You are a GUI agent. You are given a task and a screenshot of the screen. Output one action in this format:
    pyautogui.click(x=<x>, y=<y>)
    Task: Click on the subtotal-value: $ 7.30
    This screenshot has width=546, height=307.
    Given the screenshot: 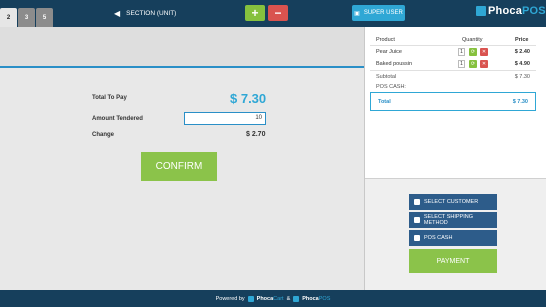 What is the action you would take?
    pyautogui.click(x=522, y=77)
    